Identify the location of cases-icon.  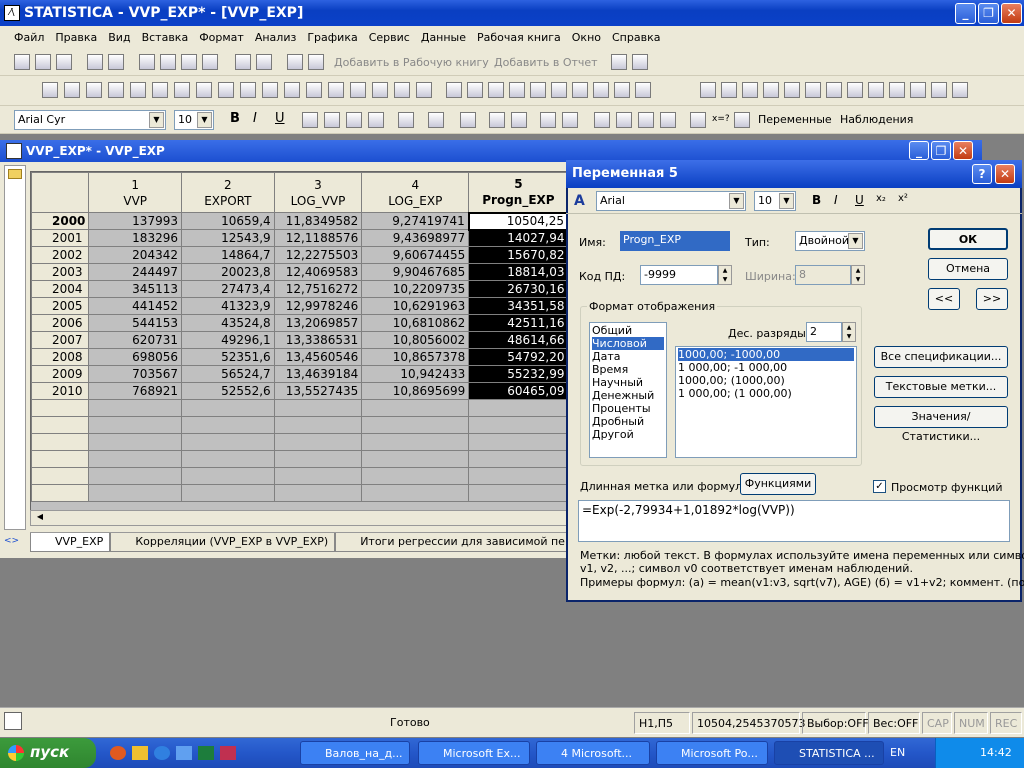
(668, 120).